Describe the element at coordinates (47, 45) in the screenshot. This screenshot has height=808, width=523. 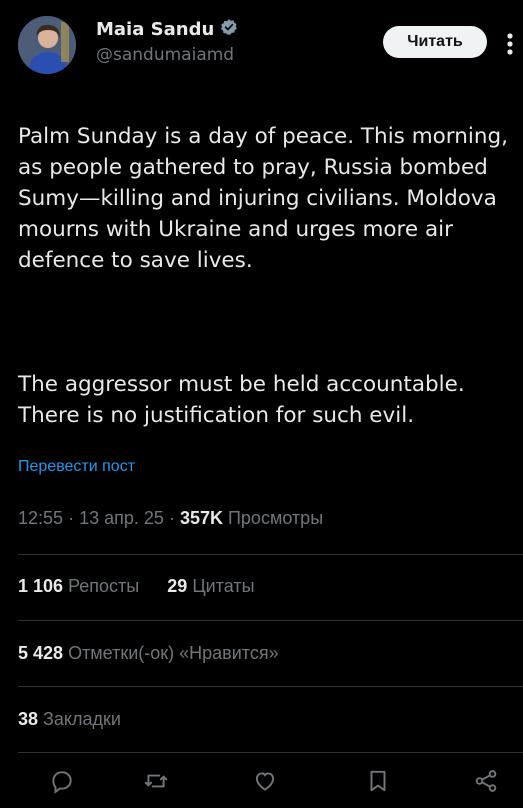
I see `avatar` at that location.